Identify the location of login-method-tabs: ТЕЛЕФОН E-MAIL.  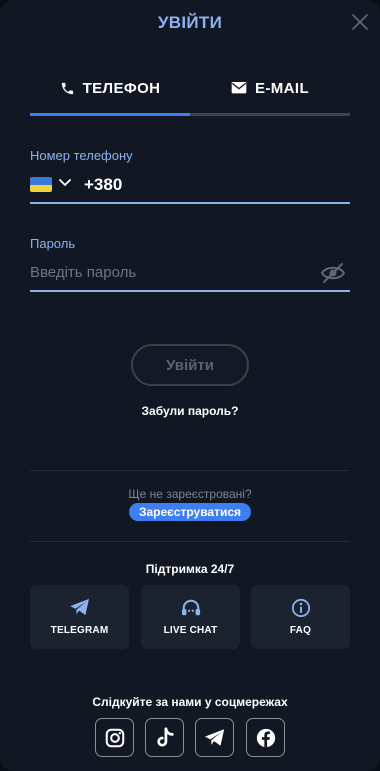
(190, 92).